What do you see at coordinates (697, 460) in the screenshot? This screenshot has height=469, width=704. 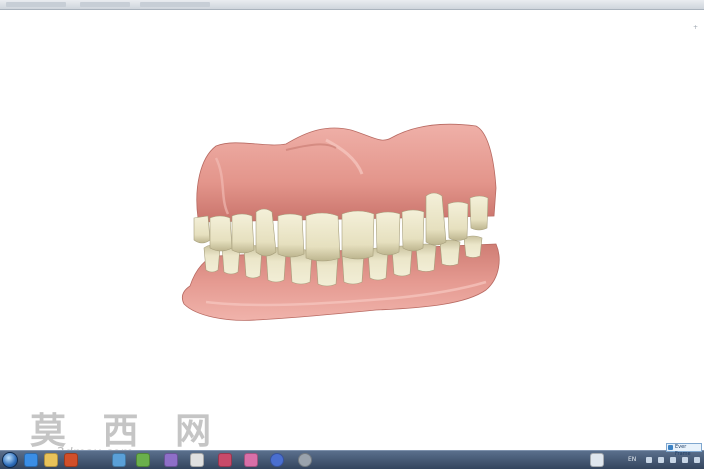 I see `tray-icon` at bounding box center [697, 460].